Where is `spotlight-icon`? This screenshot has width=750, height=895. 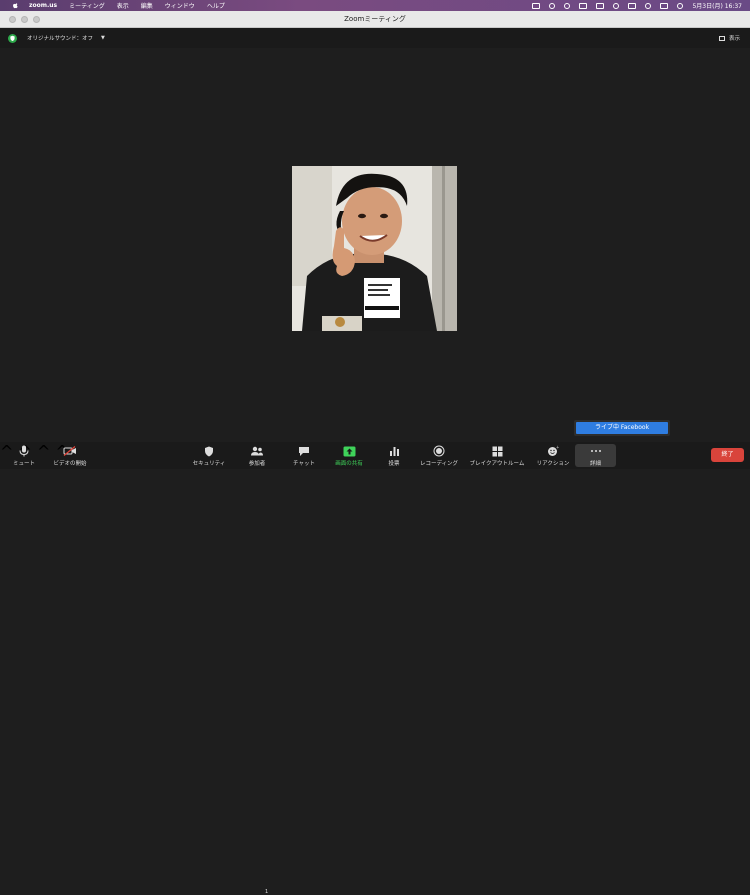
spotlight-icon is located at coordinates (648, 5).